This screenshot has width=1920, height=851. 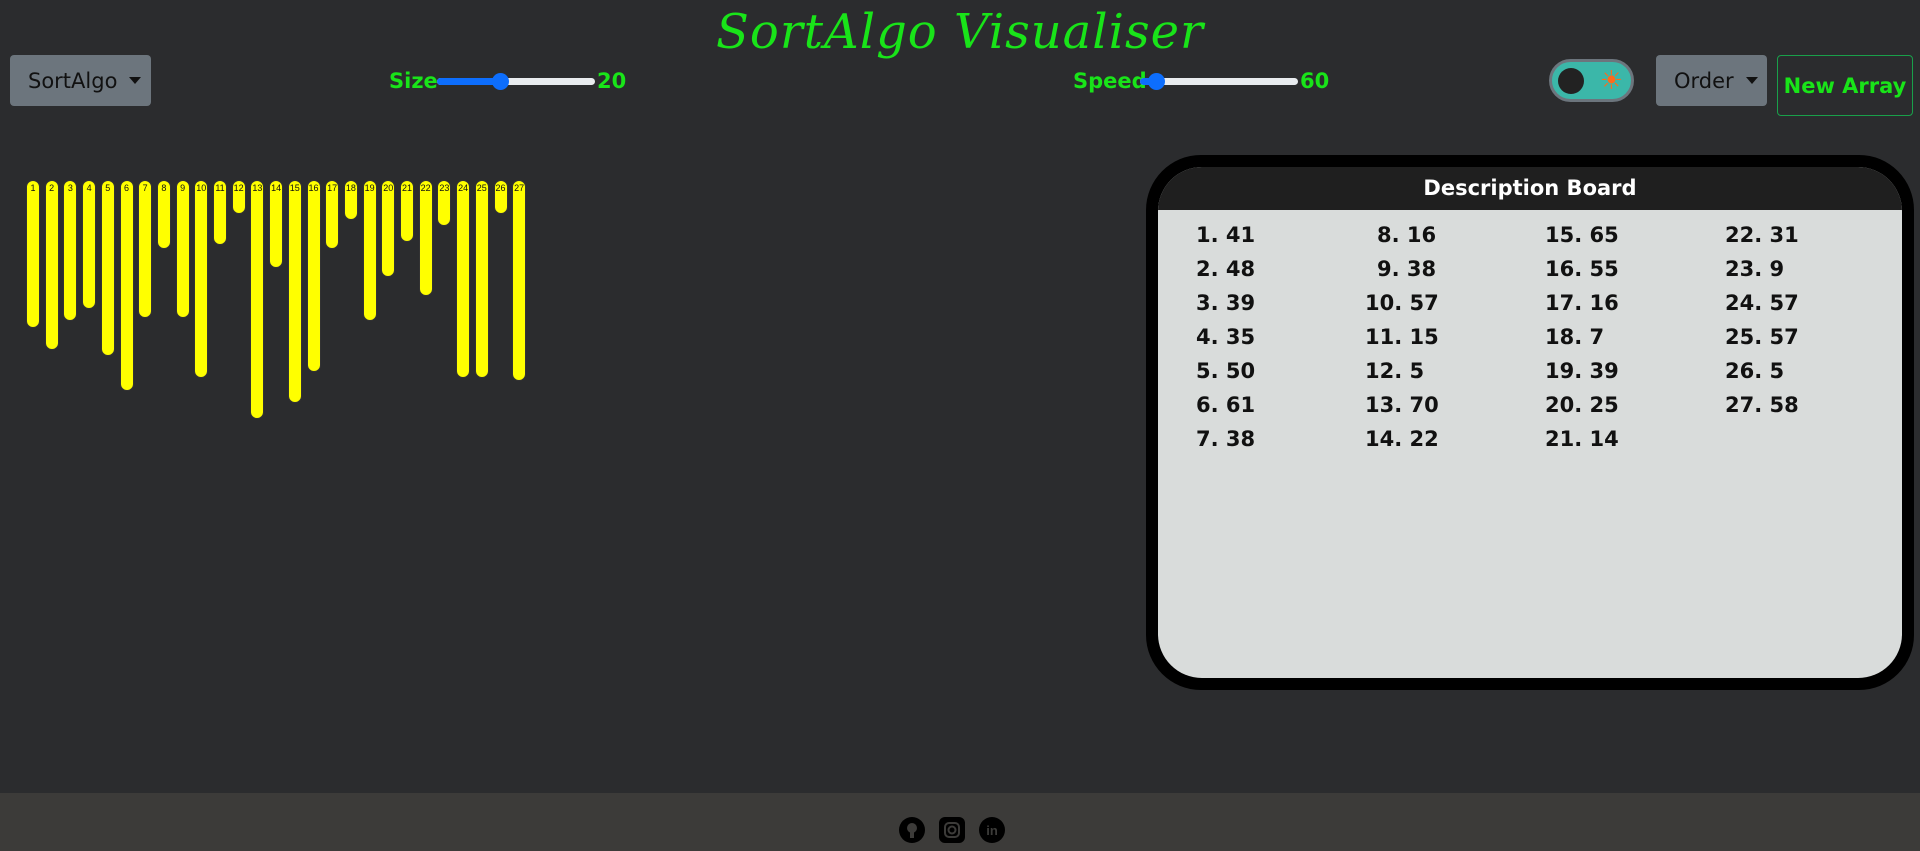 What do you see at coordinates (1582, 303) in the screenshot?
I see `board-item: 17. 16` at bounding box center [1582, 303].